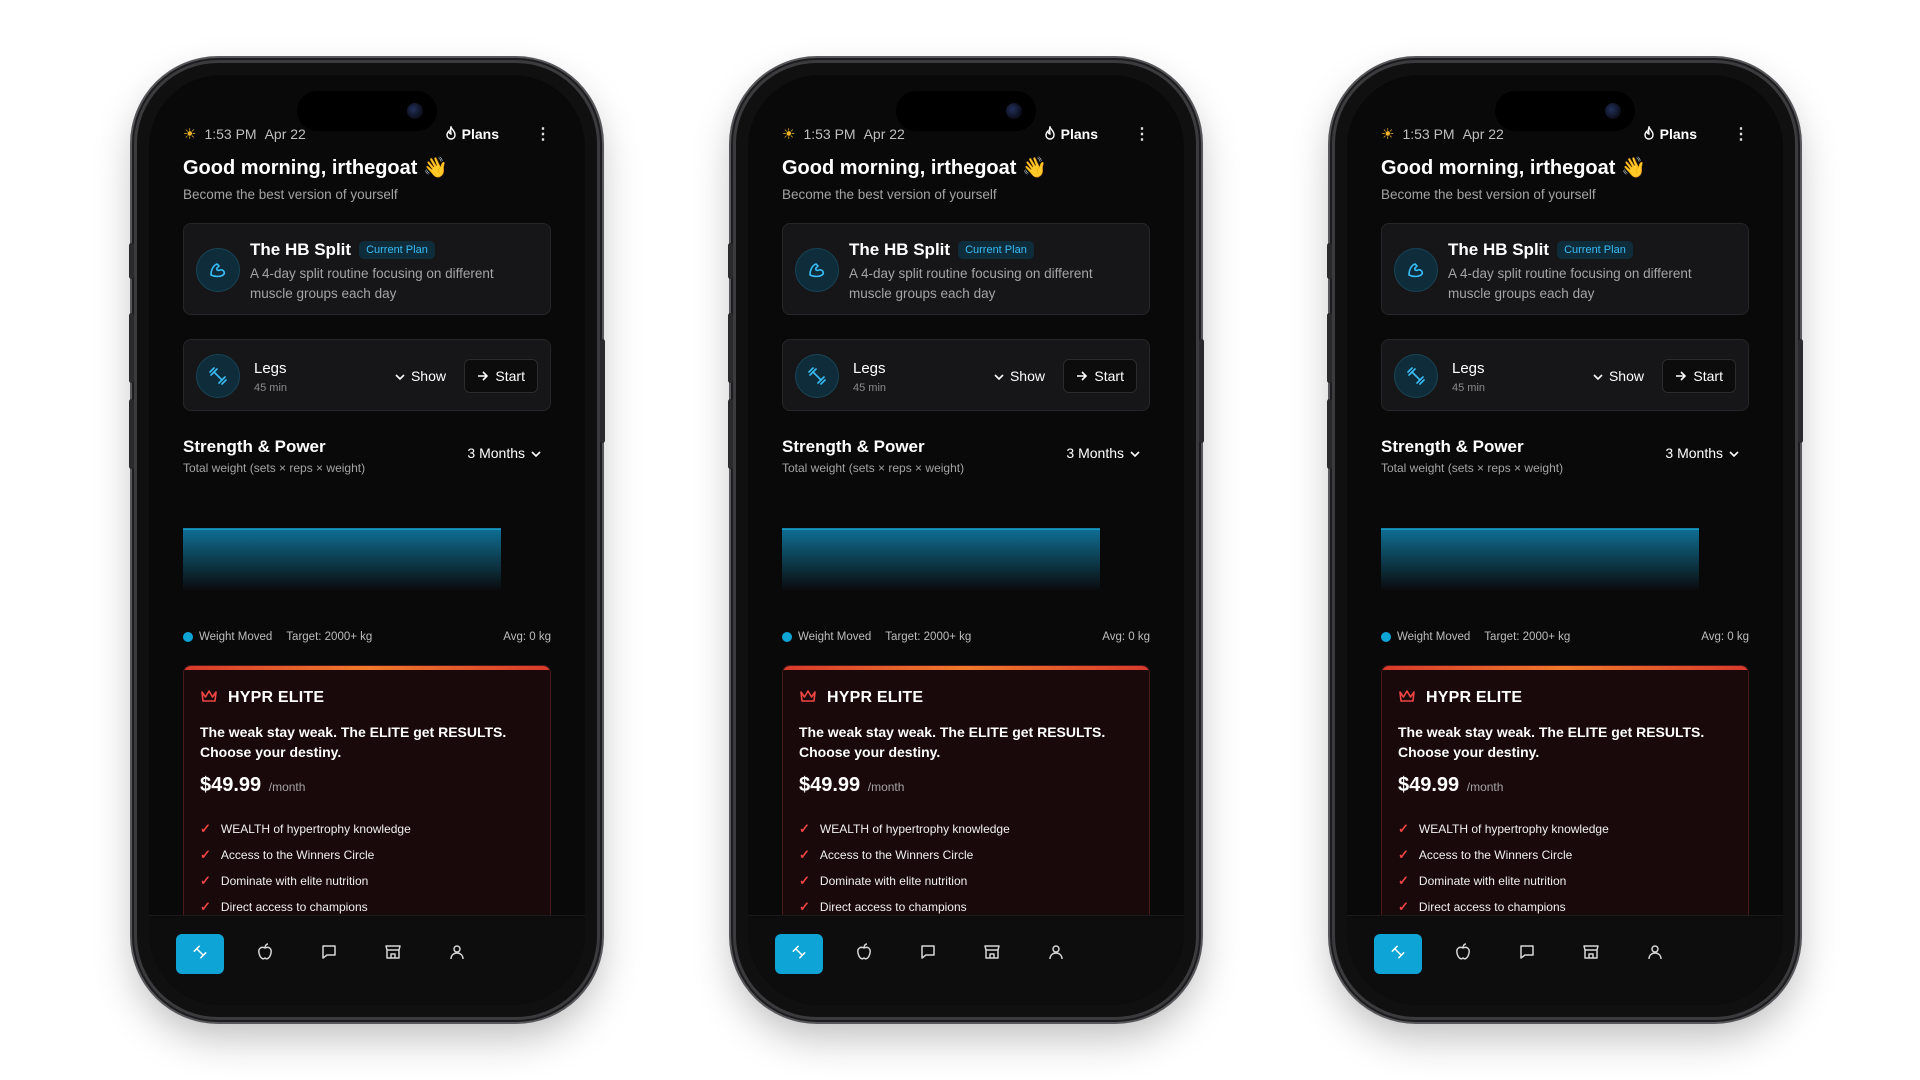 The width and height of the screenshot is (1920, 1080). I want to click on plan-name: The HB Split, so click(1499, 249).